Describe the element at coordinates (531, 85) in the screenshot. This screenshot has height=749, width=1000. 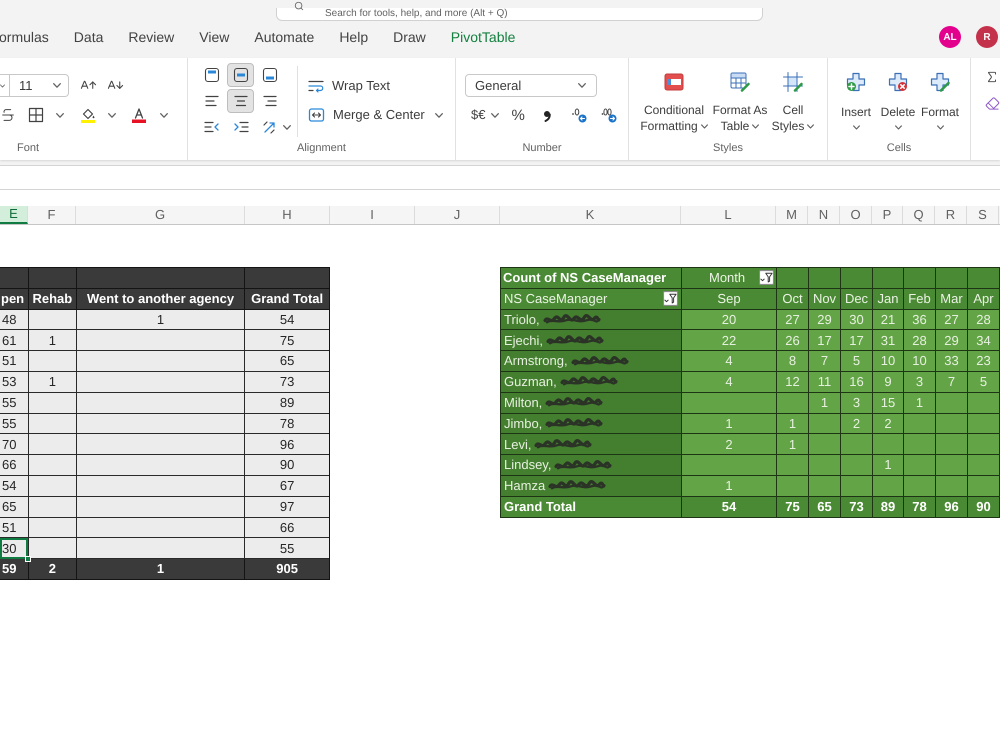
I see `number-format-dropdown: General` at that location.